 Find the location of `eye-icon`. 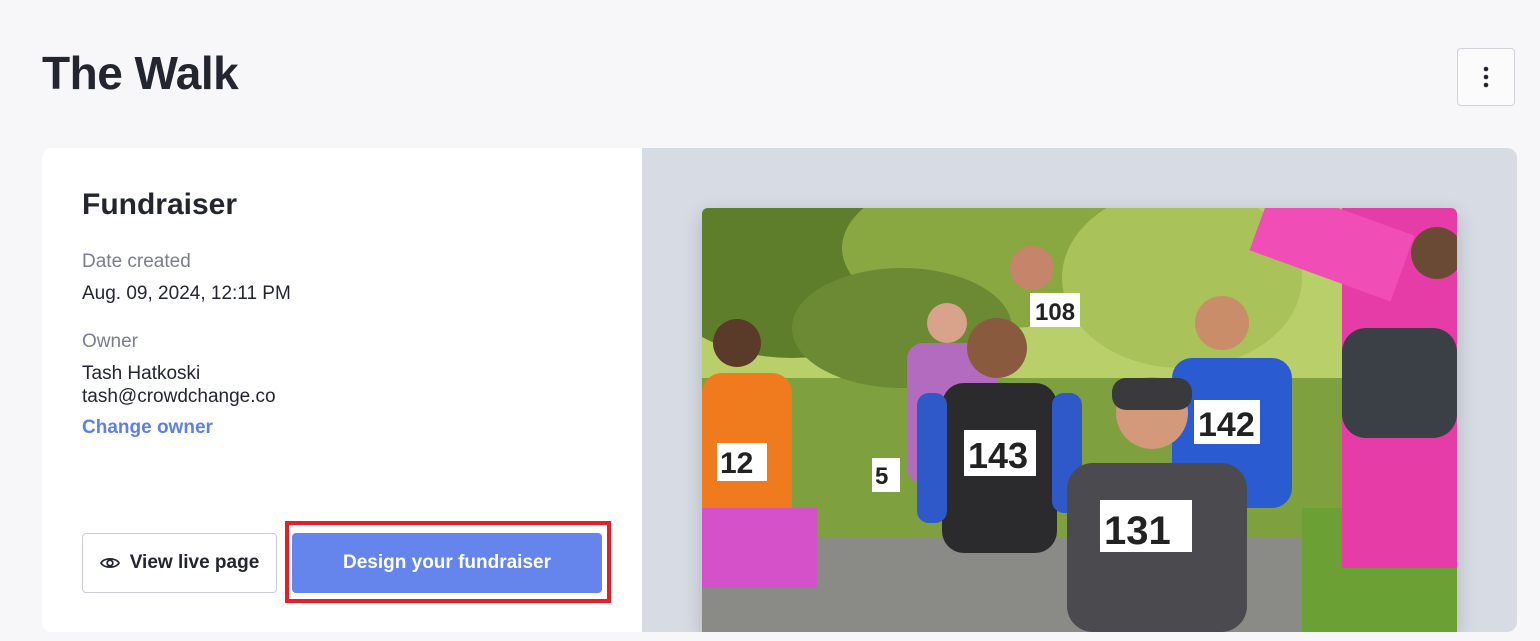

eye-icon is located at coordinates (109, 563).